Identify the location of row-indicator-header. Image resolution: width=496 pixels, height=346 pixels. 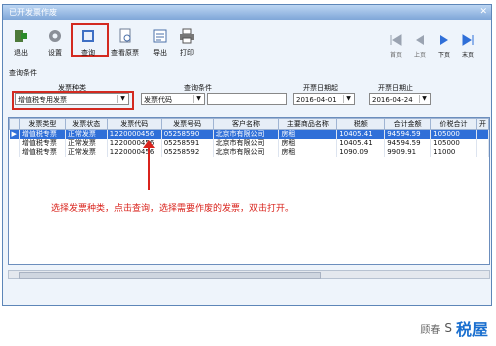
(14, 124).